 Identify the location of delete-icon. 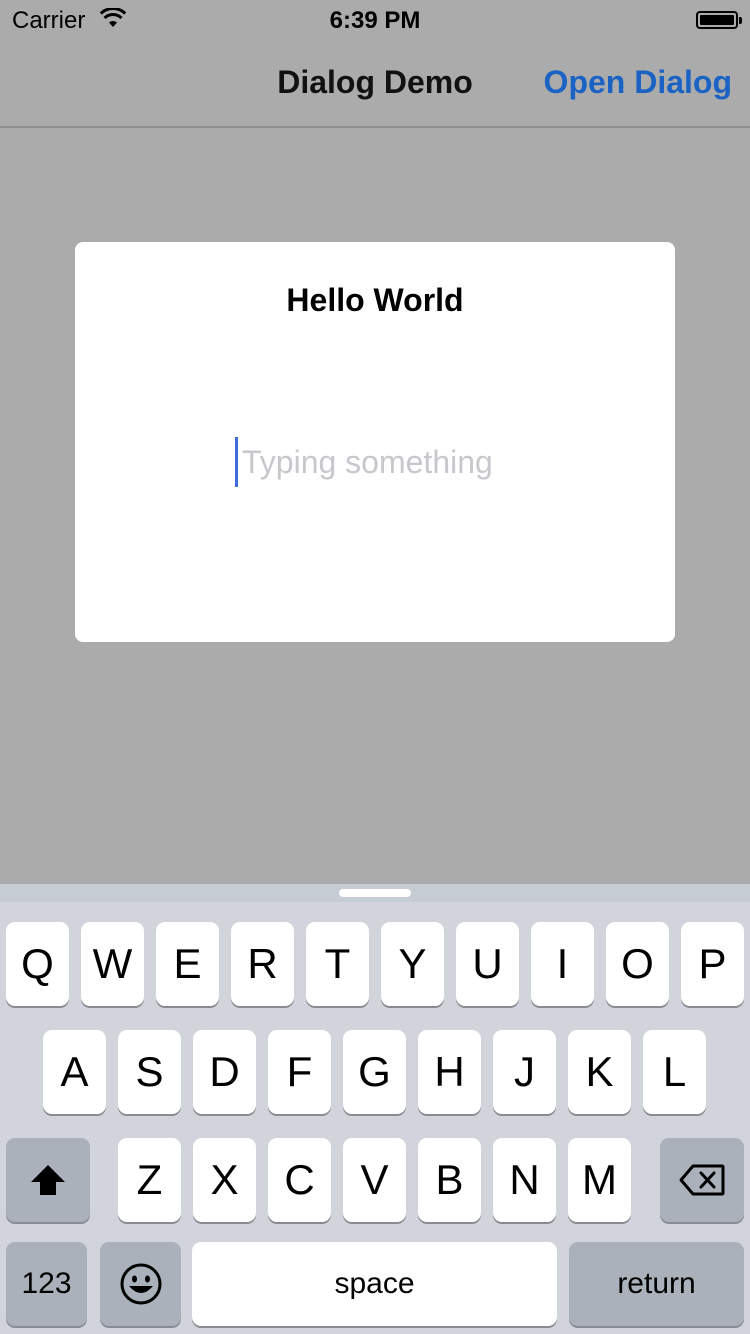
(702, 1180).